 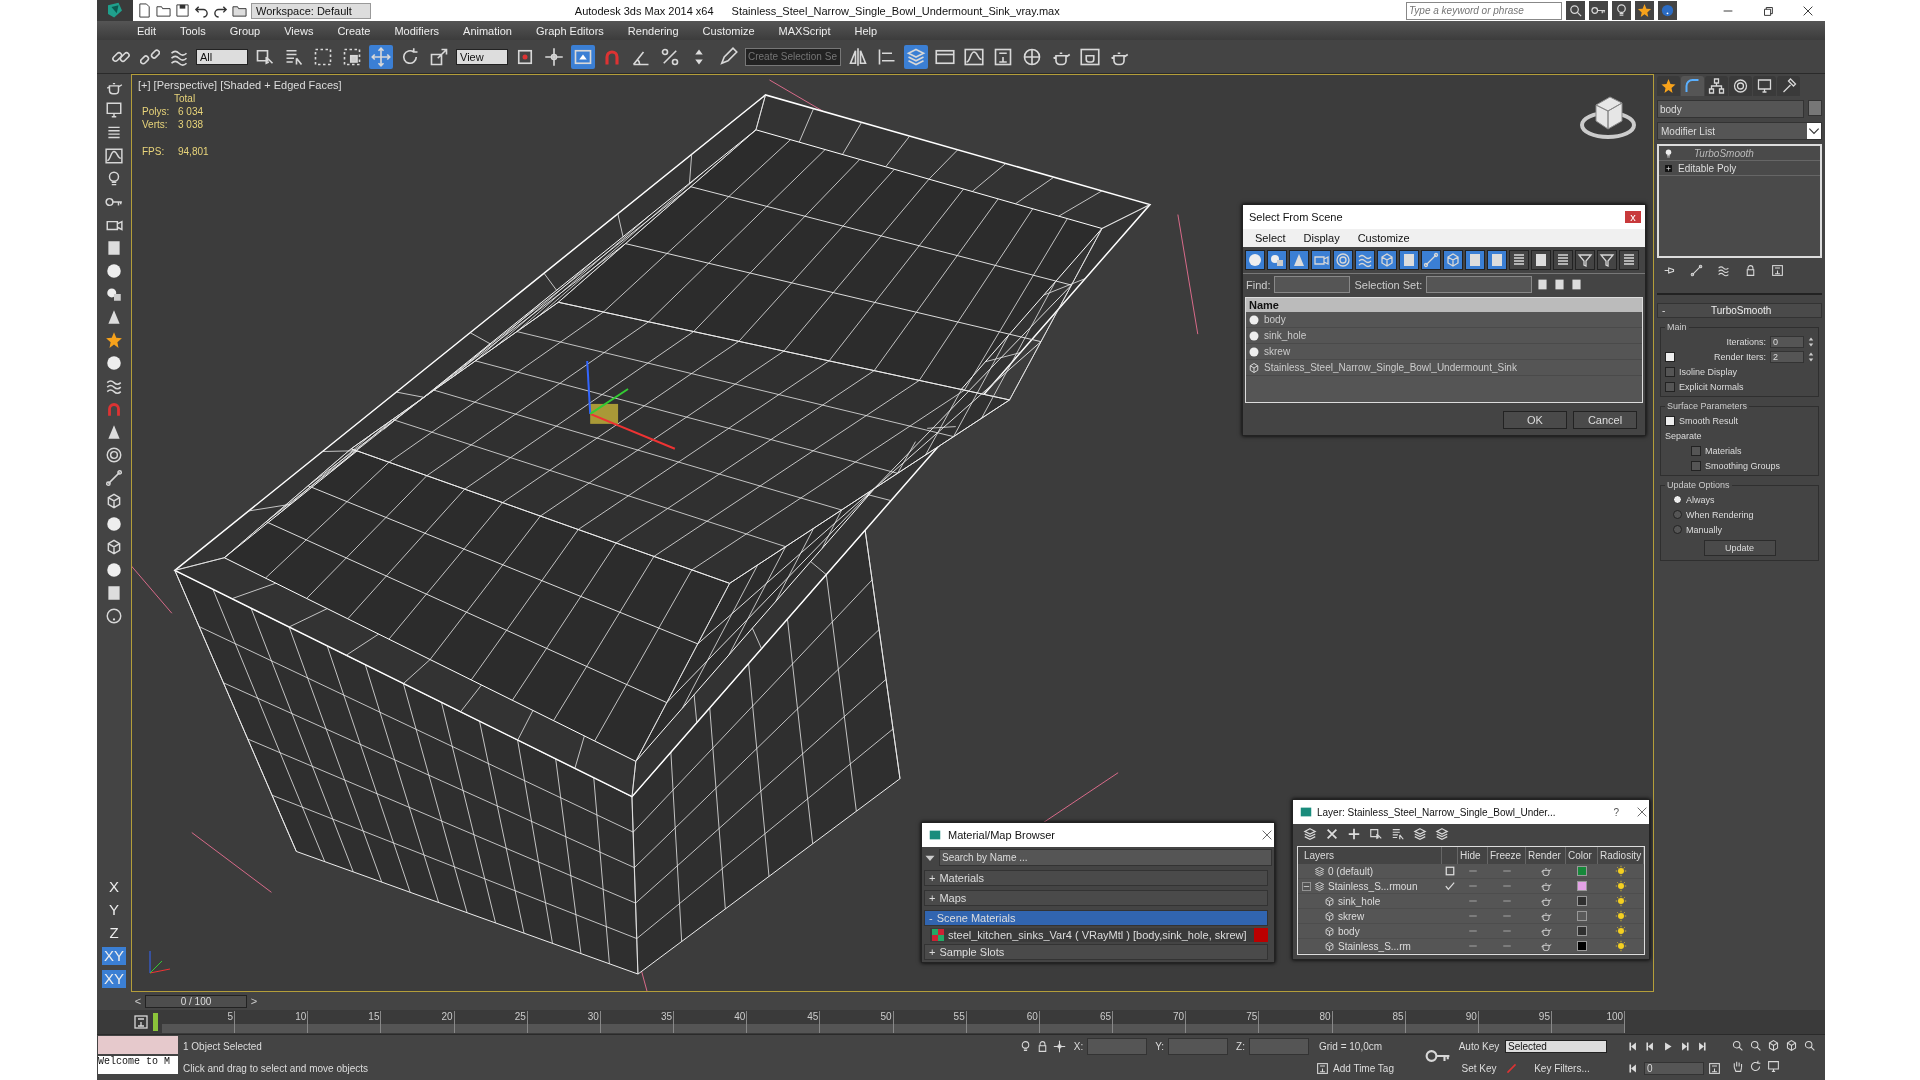 What do you see at coordinates (1096, 918) in the screenshot?
I see `section-header: - Scene Materials` at bounding box center [1096, 918].